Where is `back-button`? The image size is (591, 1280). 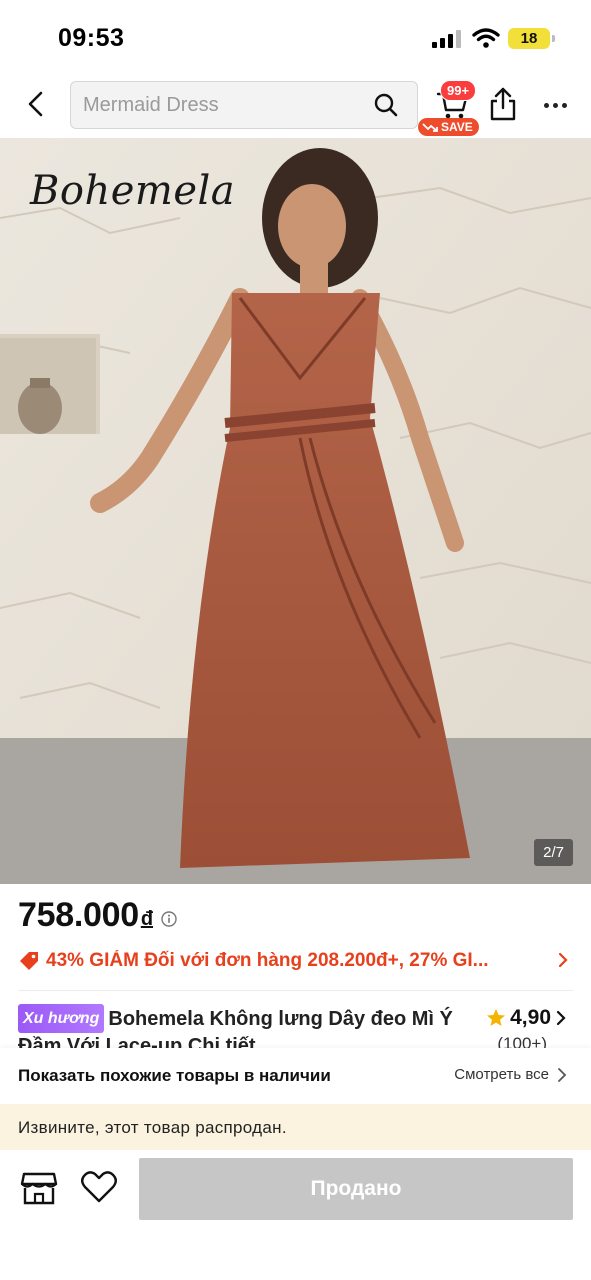
back-button is located at coordinates (36, 104).